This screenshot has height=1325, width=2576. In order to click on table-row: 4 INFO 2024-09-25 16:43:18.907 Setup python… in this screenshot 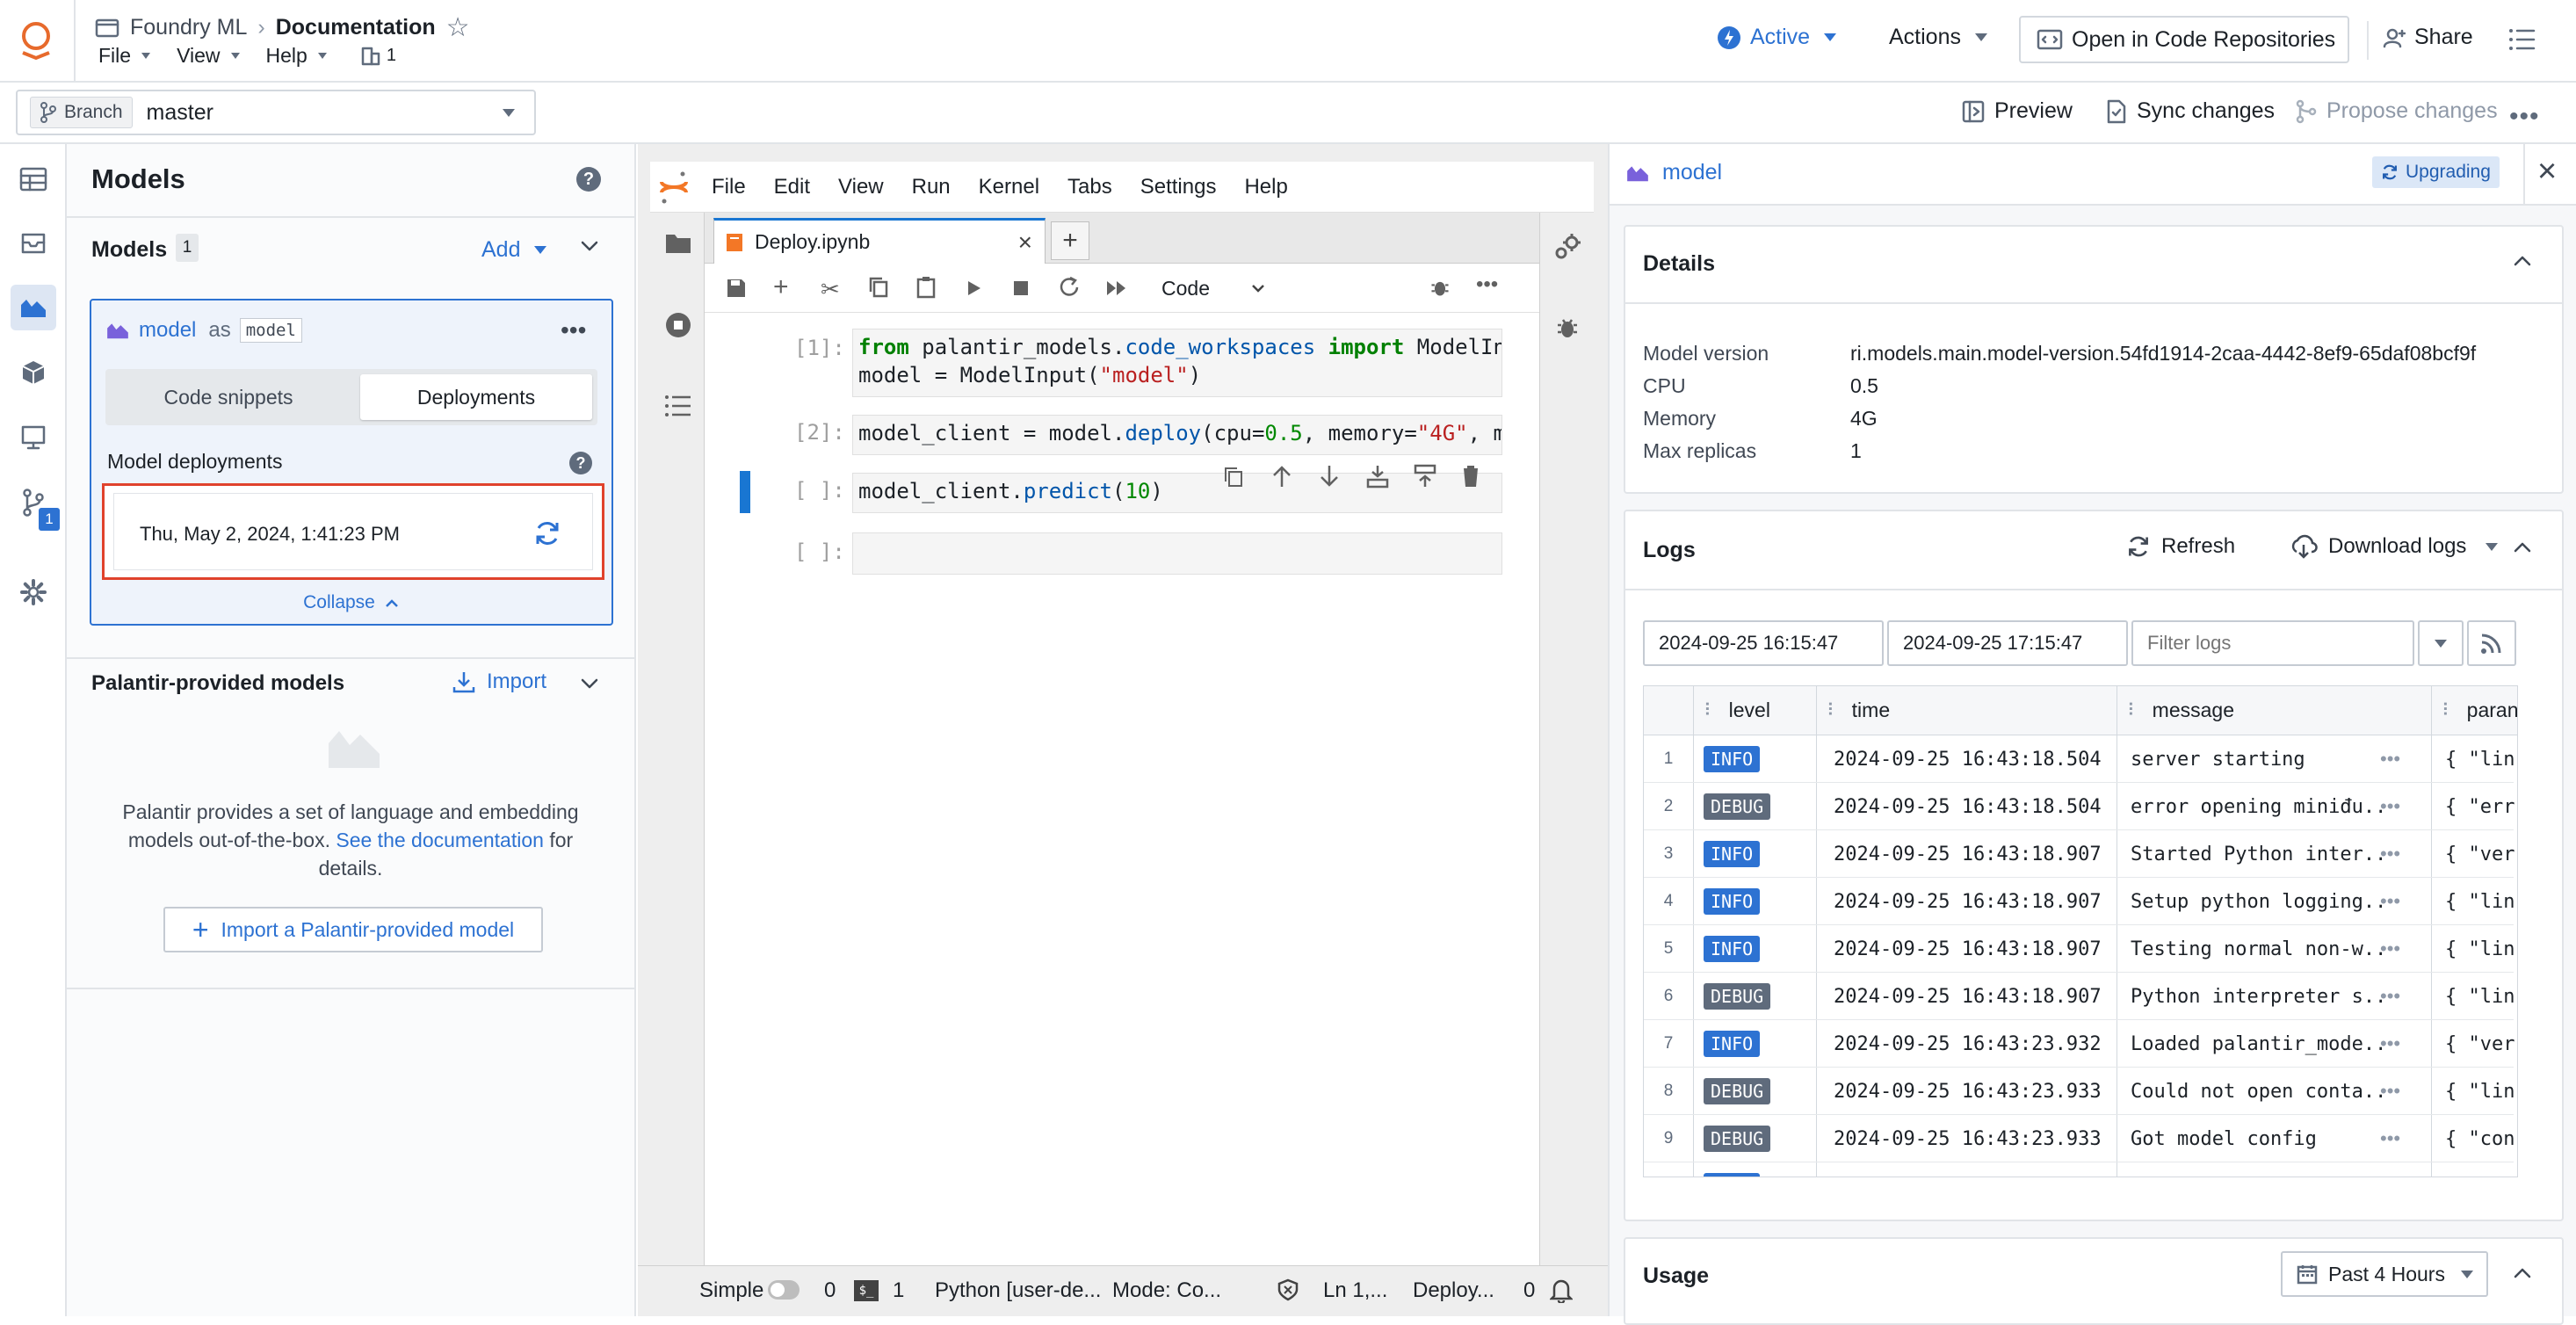, I will do `click(2079, 902)`.